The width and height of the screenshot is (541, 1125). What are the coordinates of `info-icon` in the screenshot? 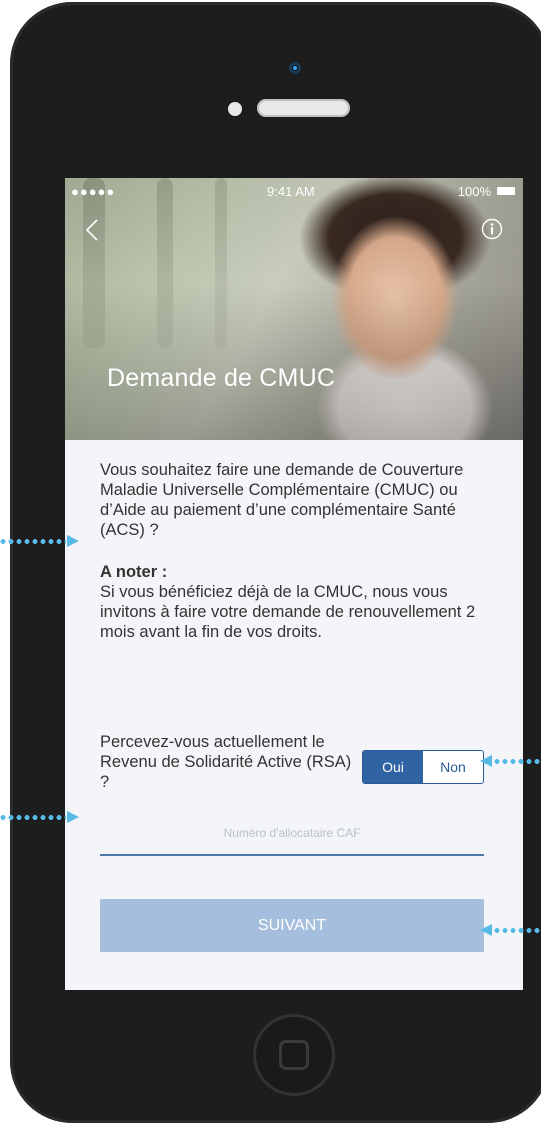 It's located at (492, 229).